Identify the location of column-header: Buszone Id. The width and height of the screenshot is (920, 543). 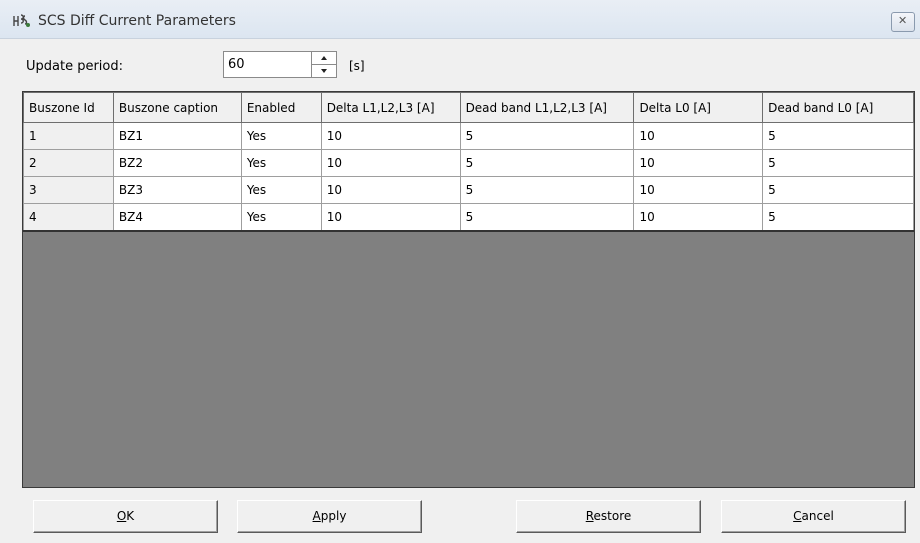
(68, 107).